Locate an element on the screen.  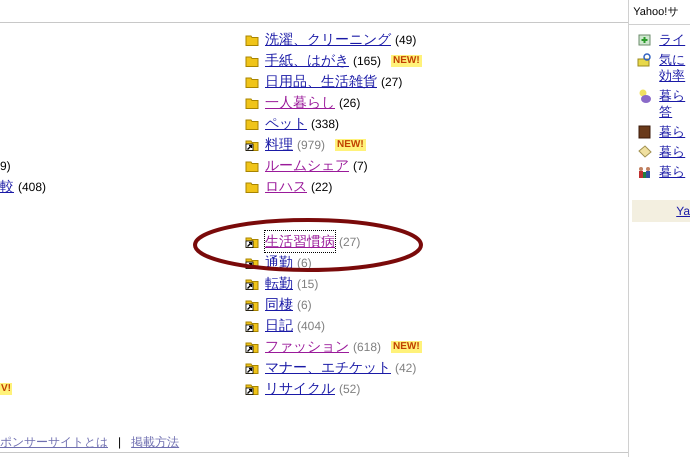
item-count: (979) is located at coordinates (311, 145).